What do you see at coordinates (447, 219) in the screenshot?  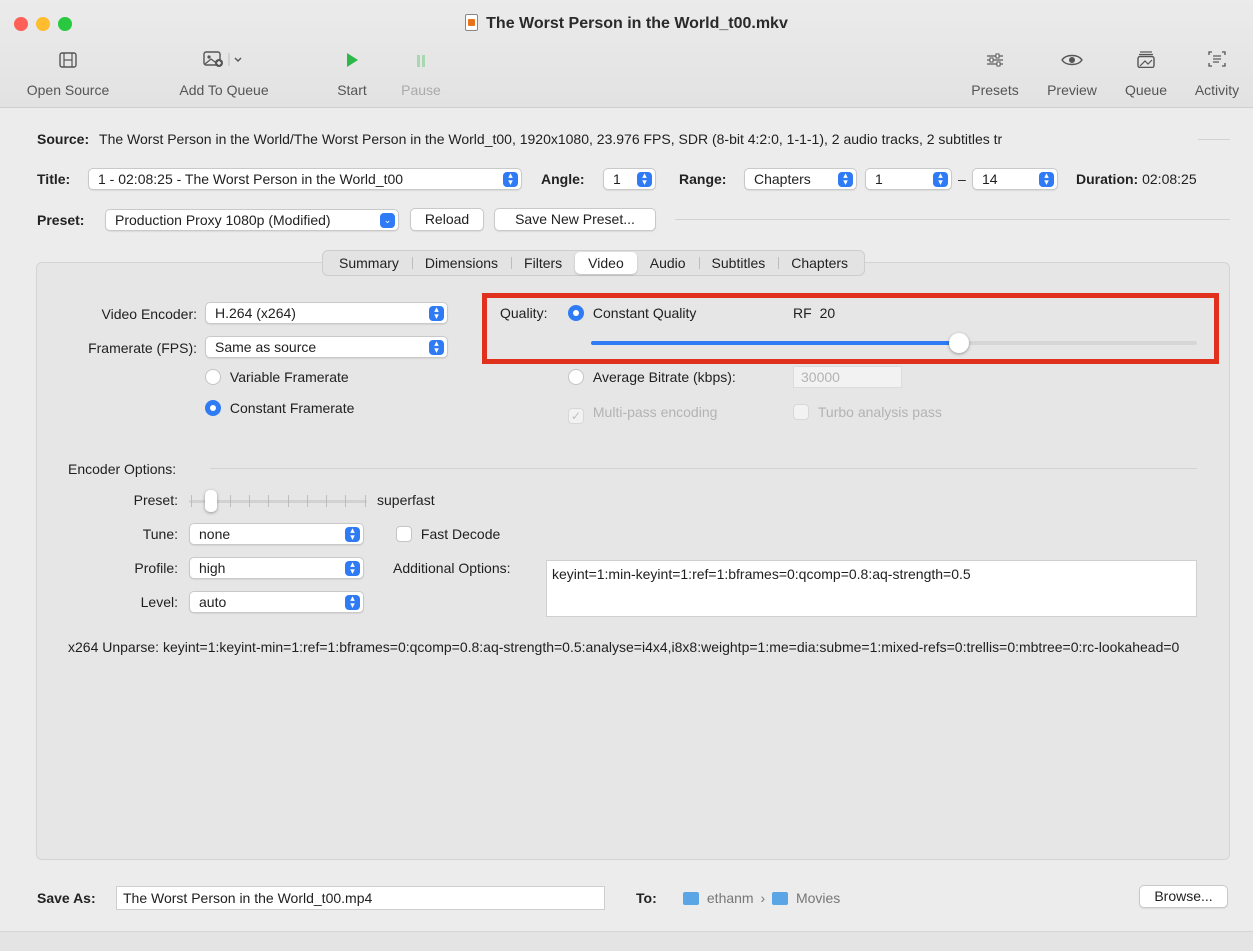 I see `reload-button: Reload` at bounding box center [447, 219].